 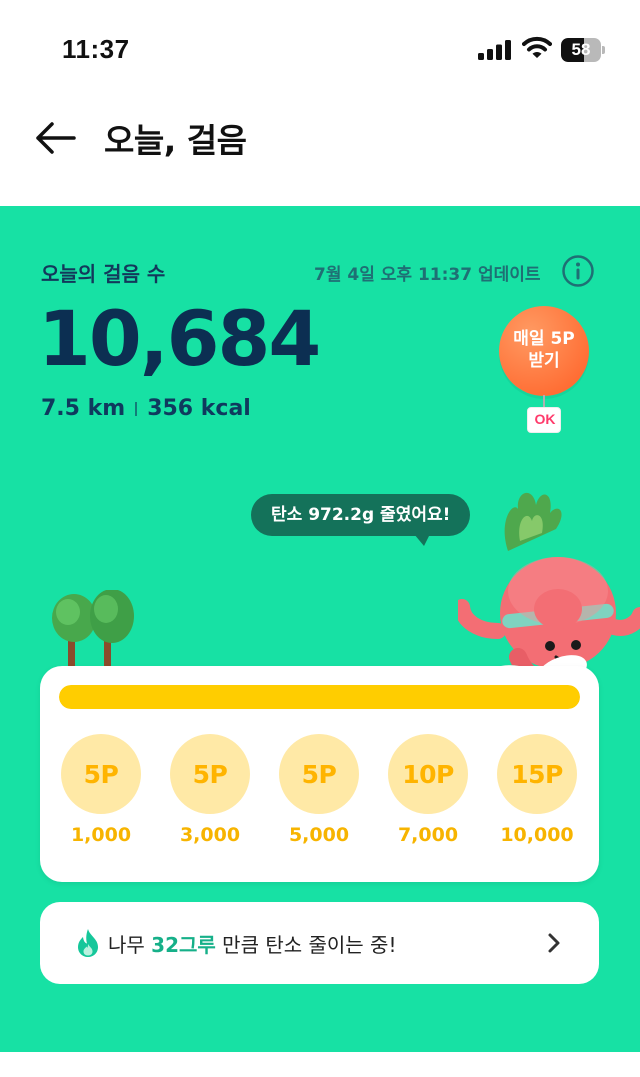 What do you see at coordinates (83, 408) in the screenshot?
I see `distance-value: 7.5 km` at bounding box center [83, 408].